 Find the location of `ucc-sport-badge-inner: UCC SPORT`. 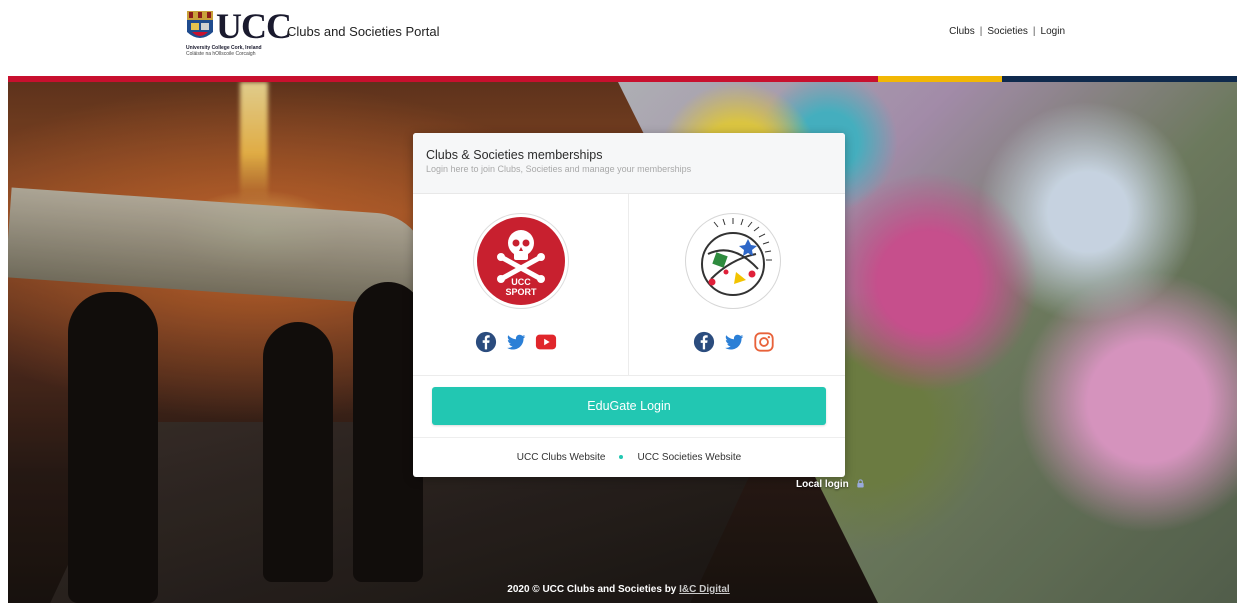

ucc-sport-badge-inner: UCC SPORT is located at coordinates (521, 261).